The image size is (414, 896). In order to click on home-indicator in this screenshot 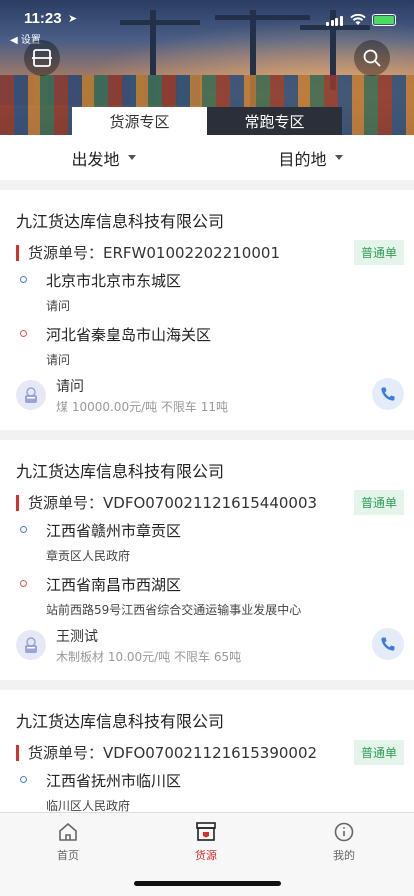, I will do `click(207, 883)`.